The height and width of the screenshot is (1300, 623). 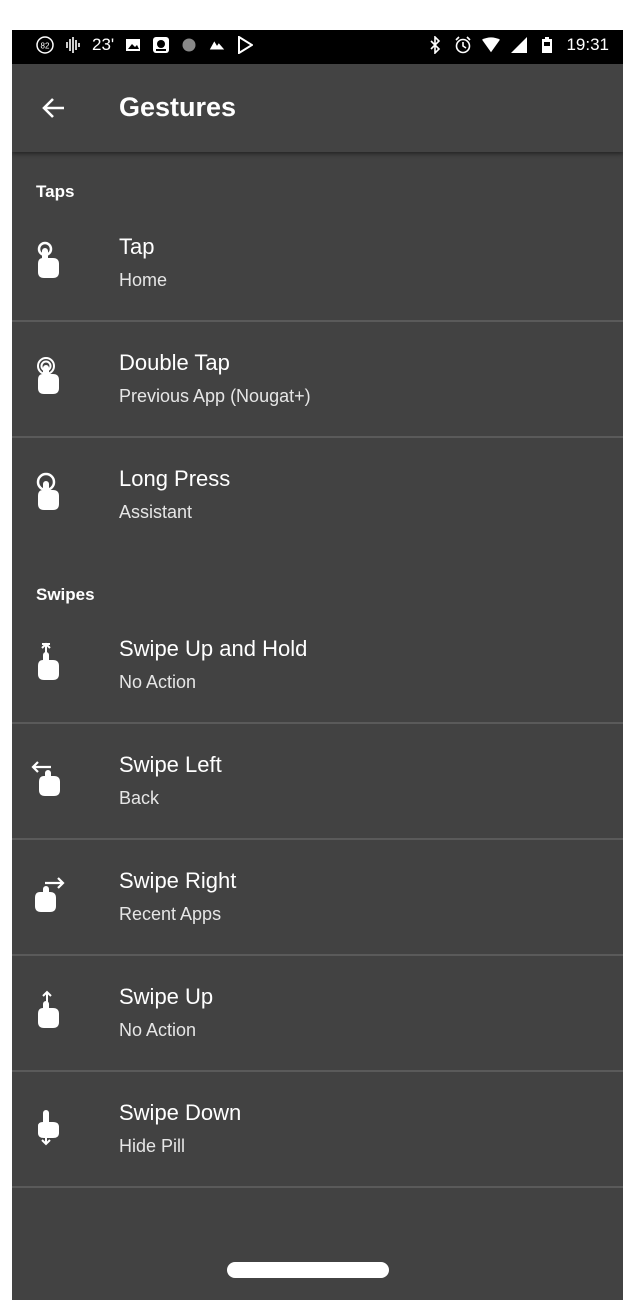 What do you see at coordinates (175, 478) in the screenshot?
I see `gesture-title: Long Press` at bounding box center [175, 478].